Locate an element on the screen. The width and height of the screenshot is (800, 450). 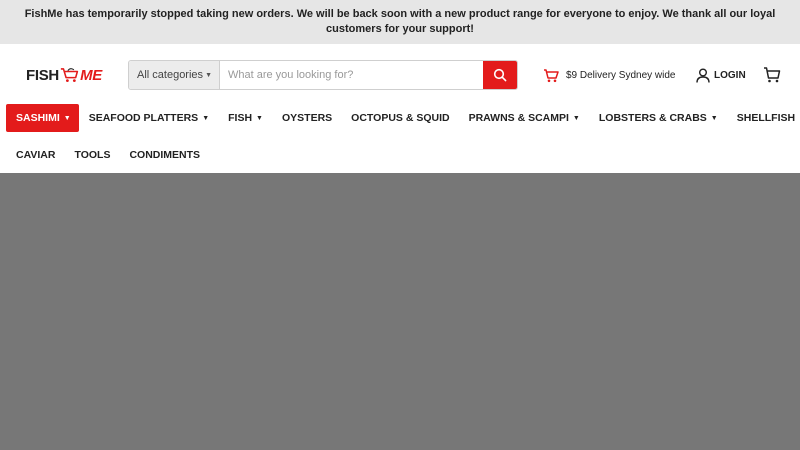
nav-item-label: OCTOPUS & SQUID is located at coordinates (400, 118).